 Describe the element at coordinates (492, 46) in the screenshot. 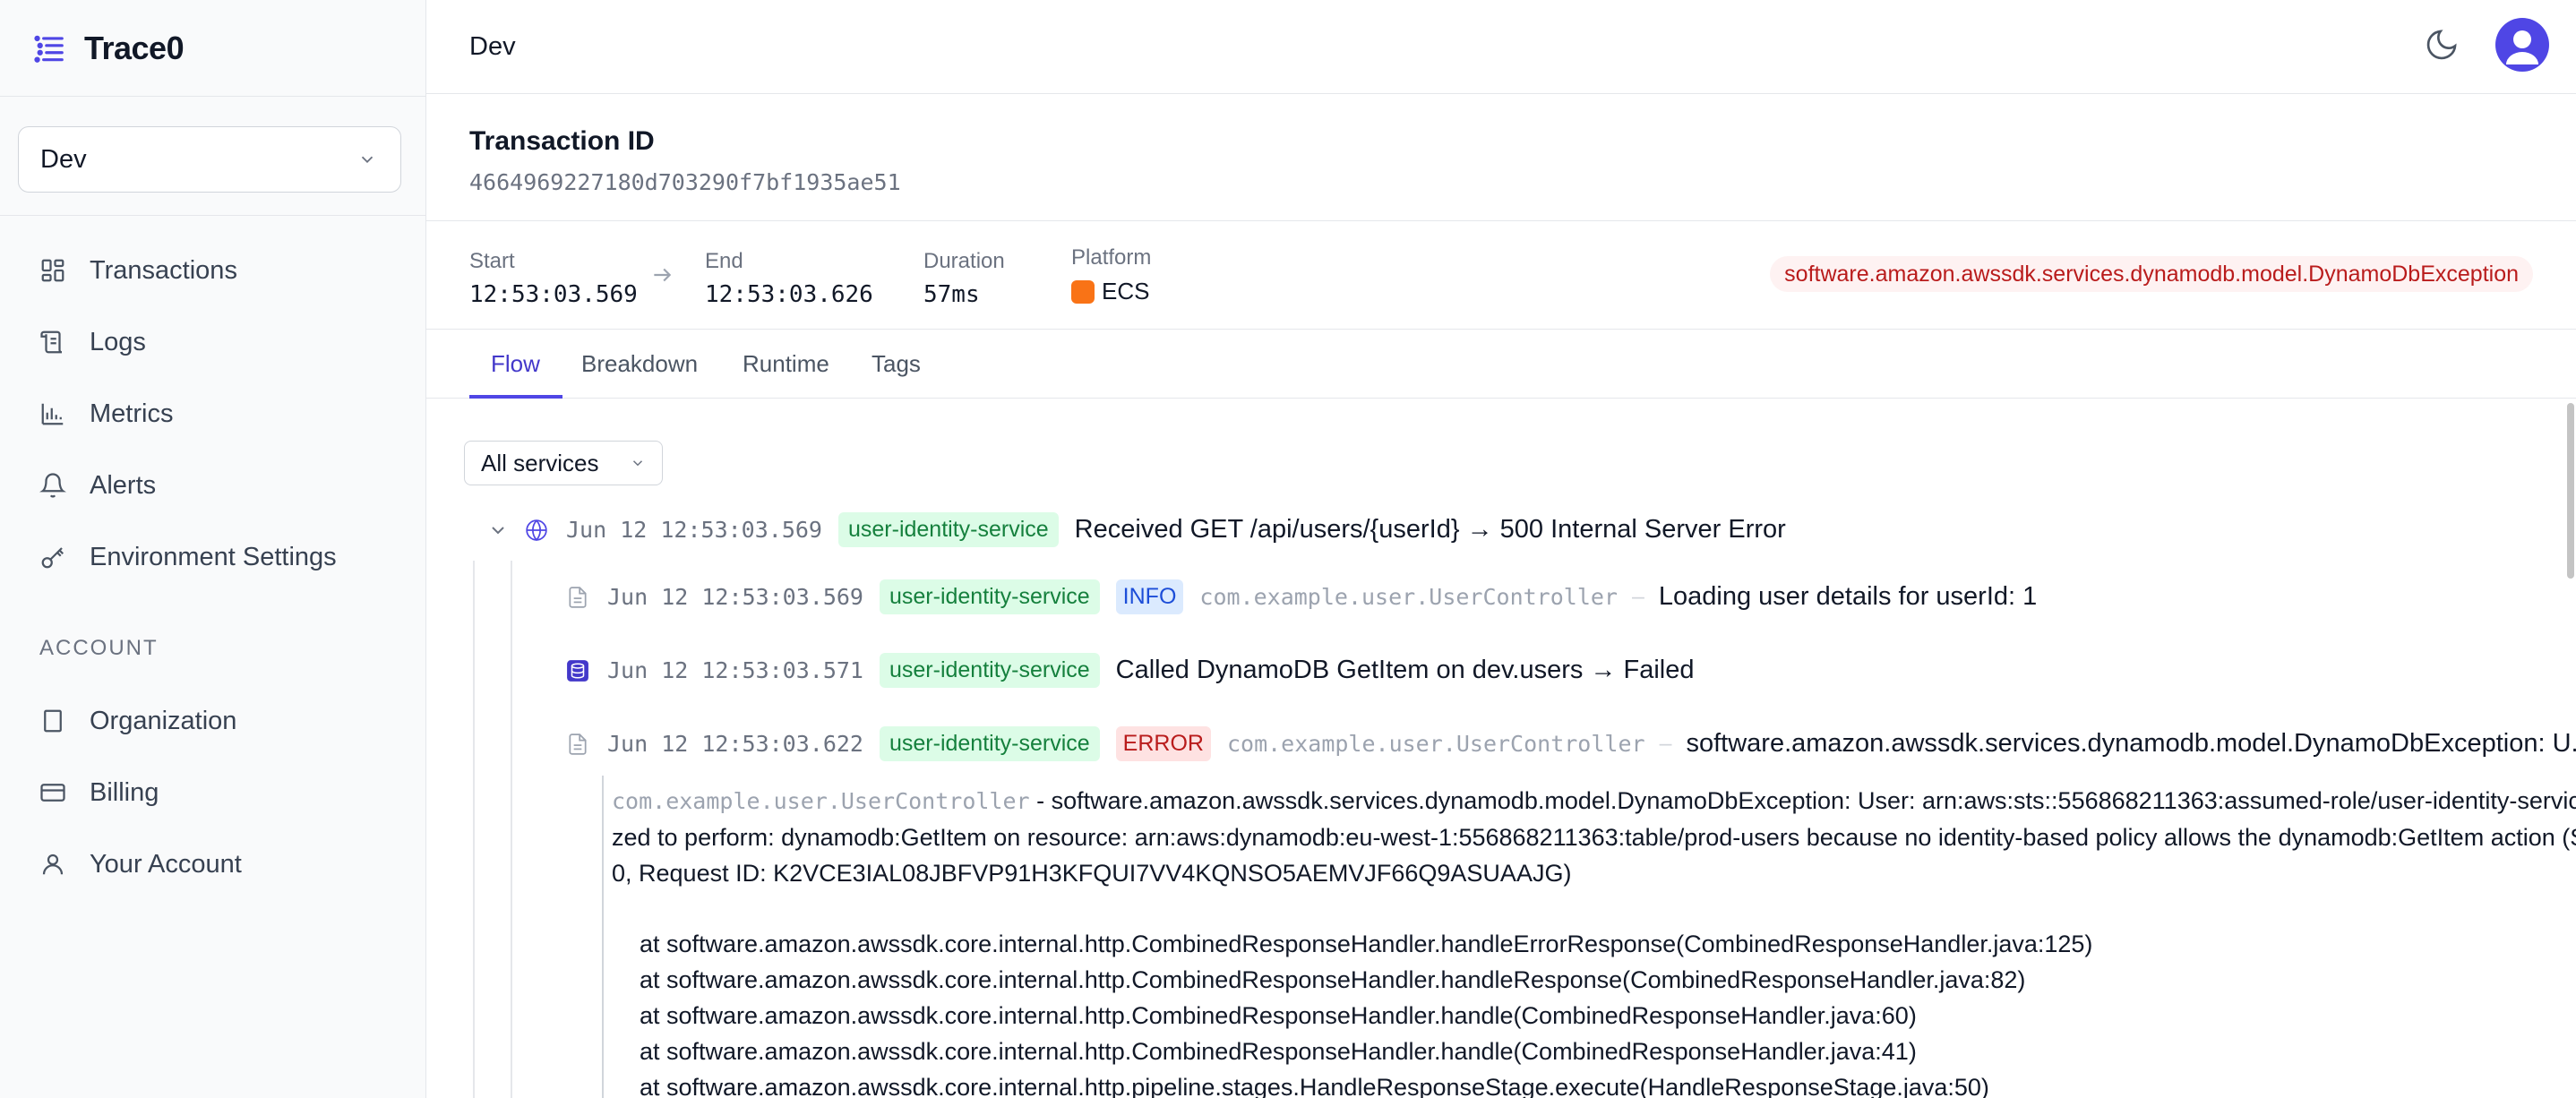

I see `page-title: Dev` at that location.